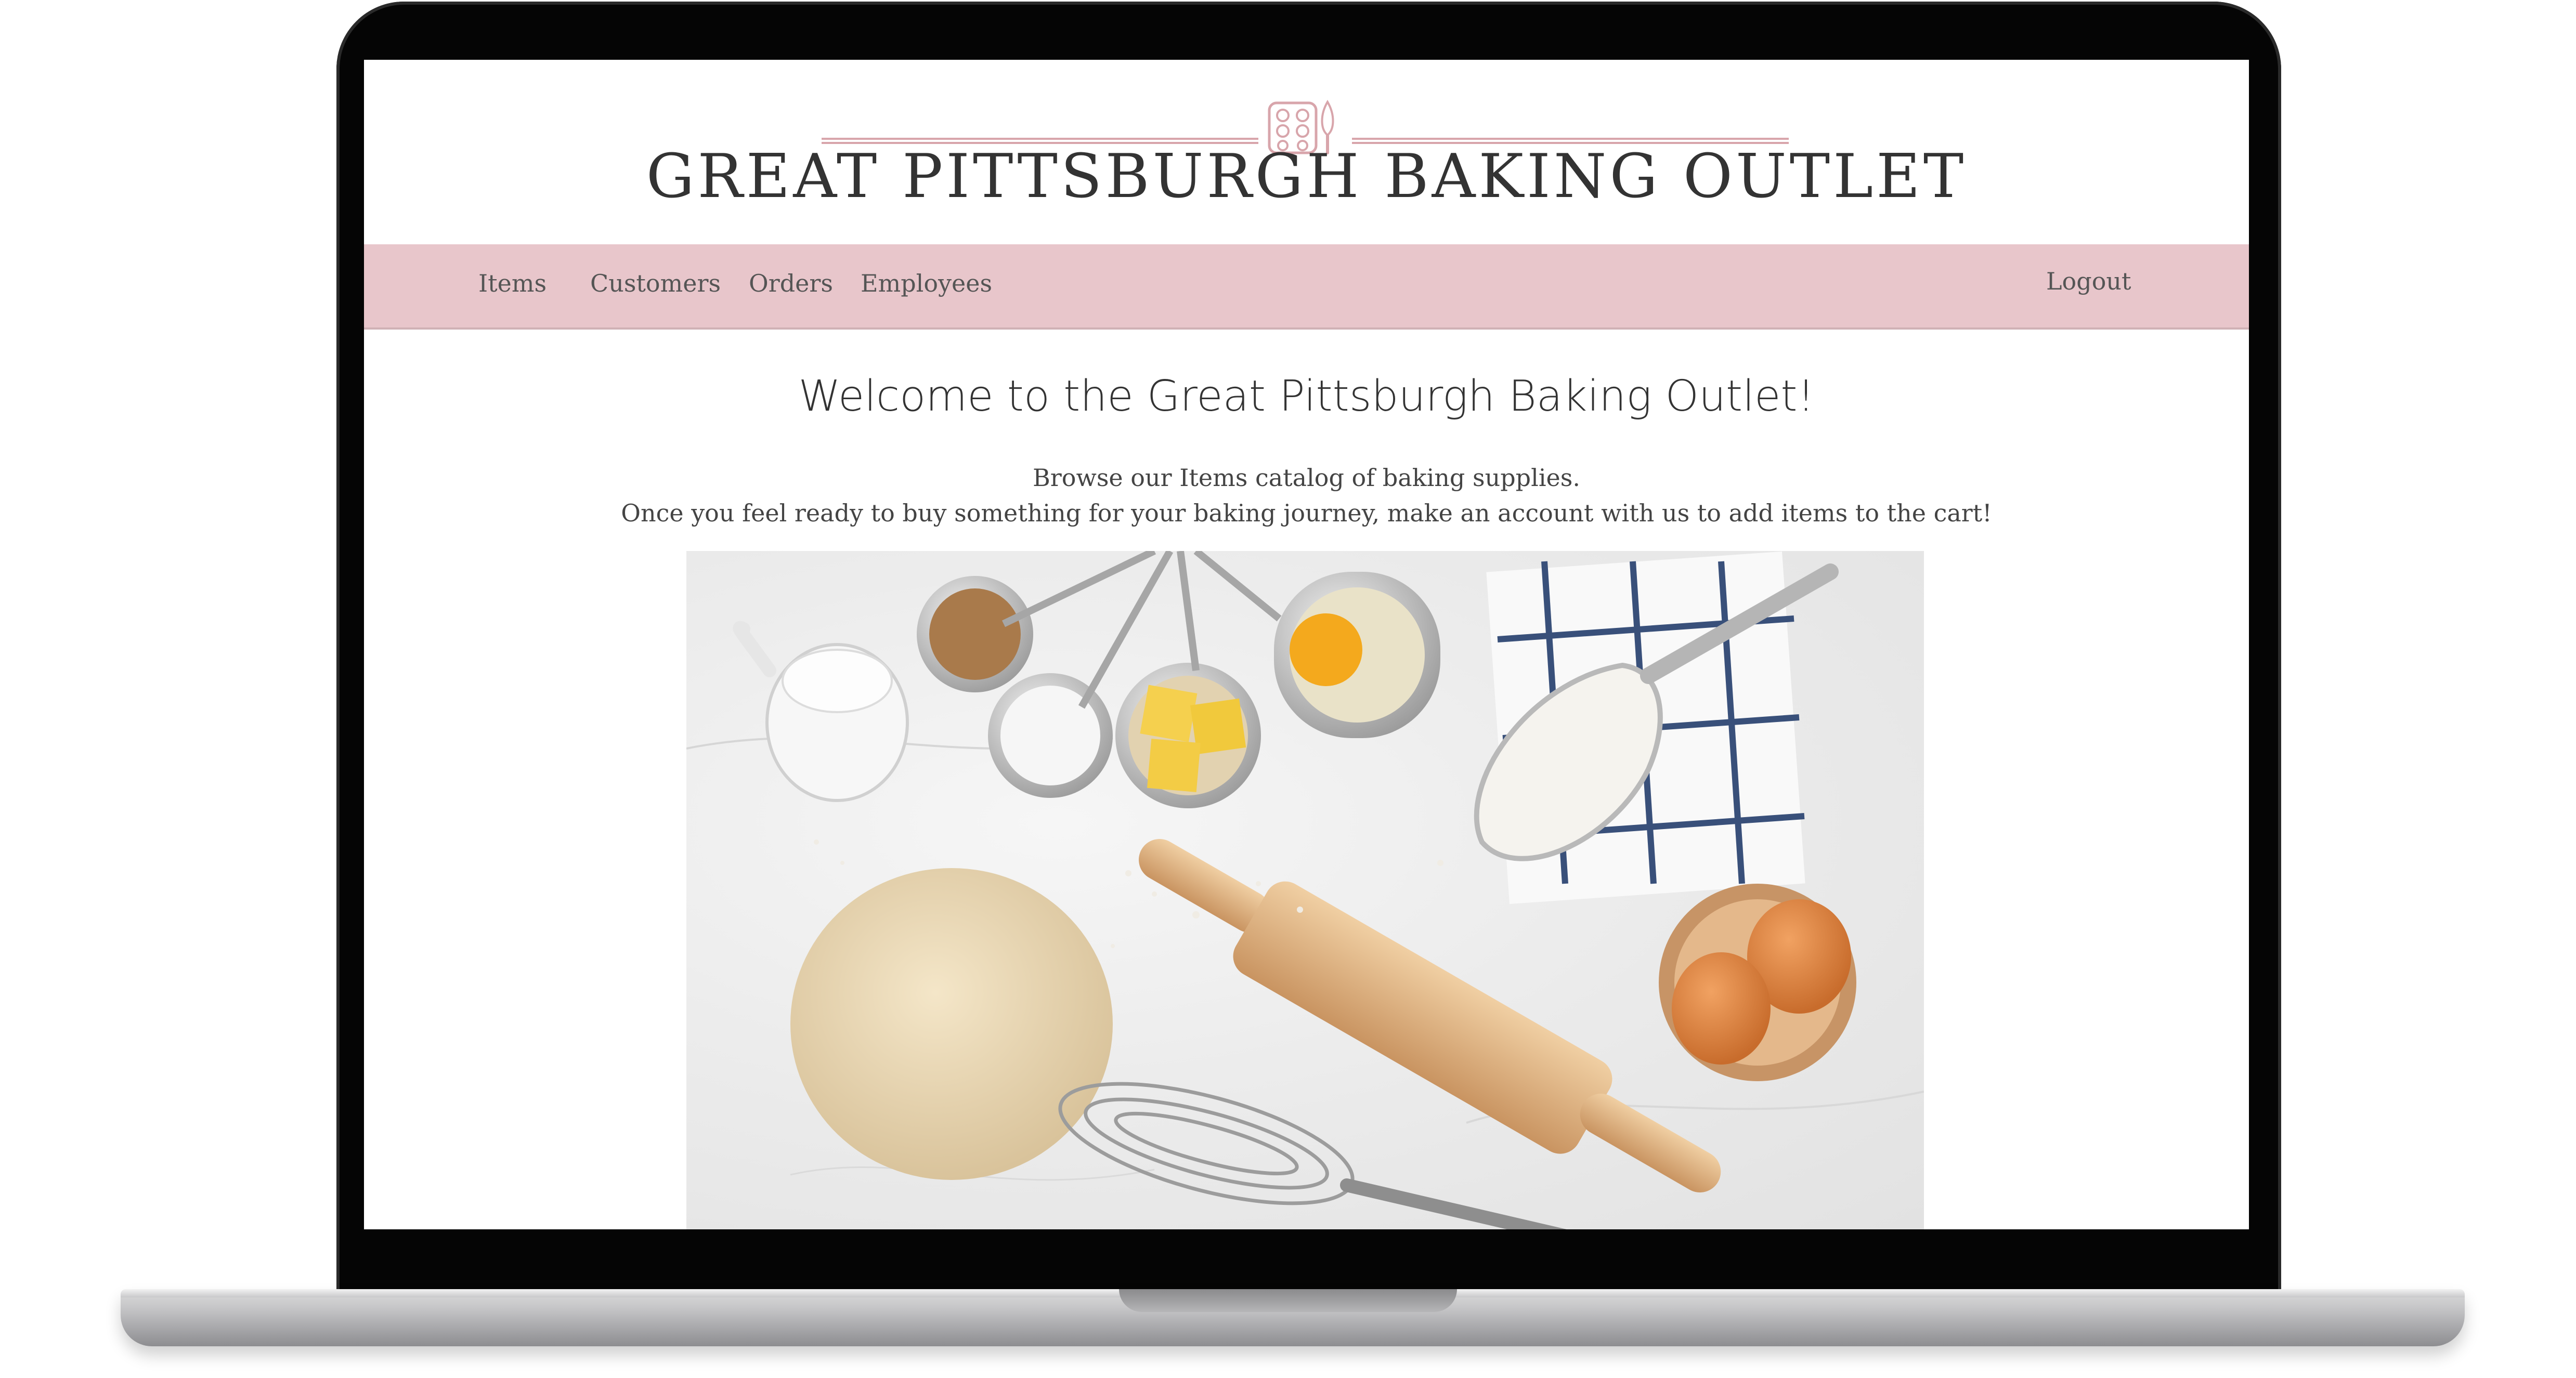 This screenshot has width=2576, height=1378. Describe the element at coordinates (512, 283) in the screenshot. I see `nav-link-items: Items` at that location.